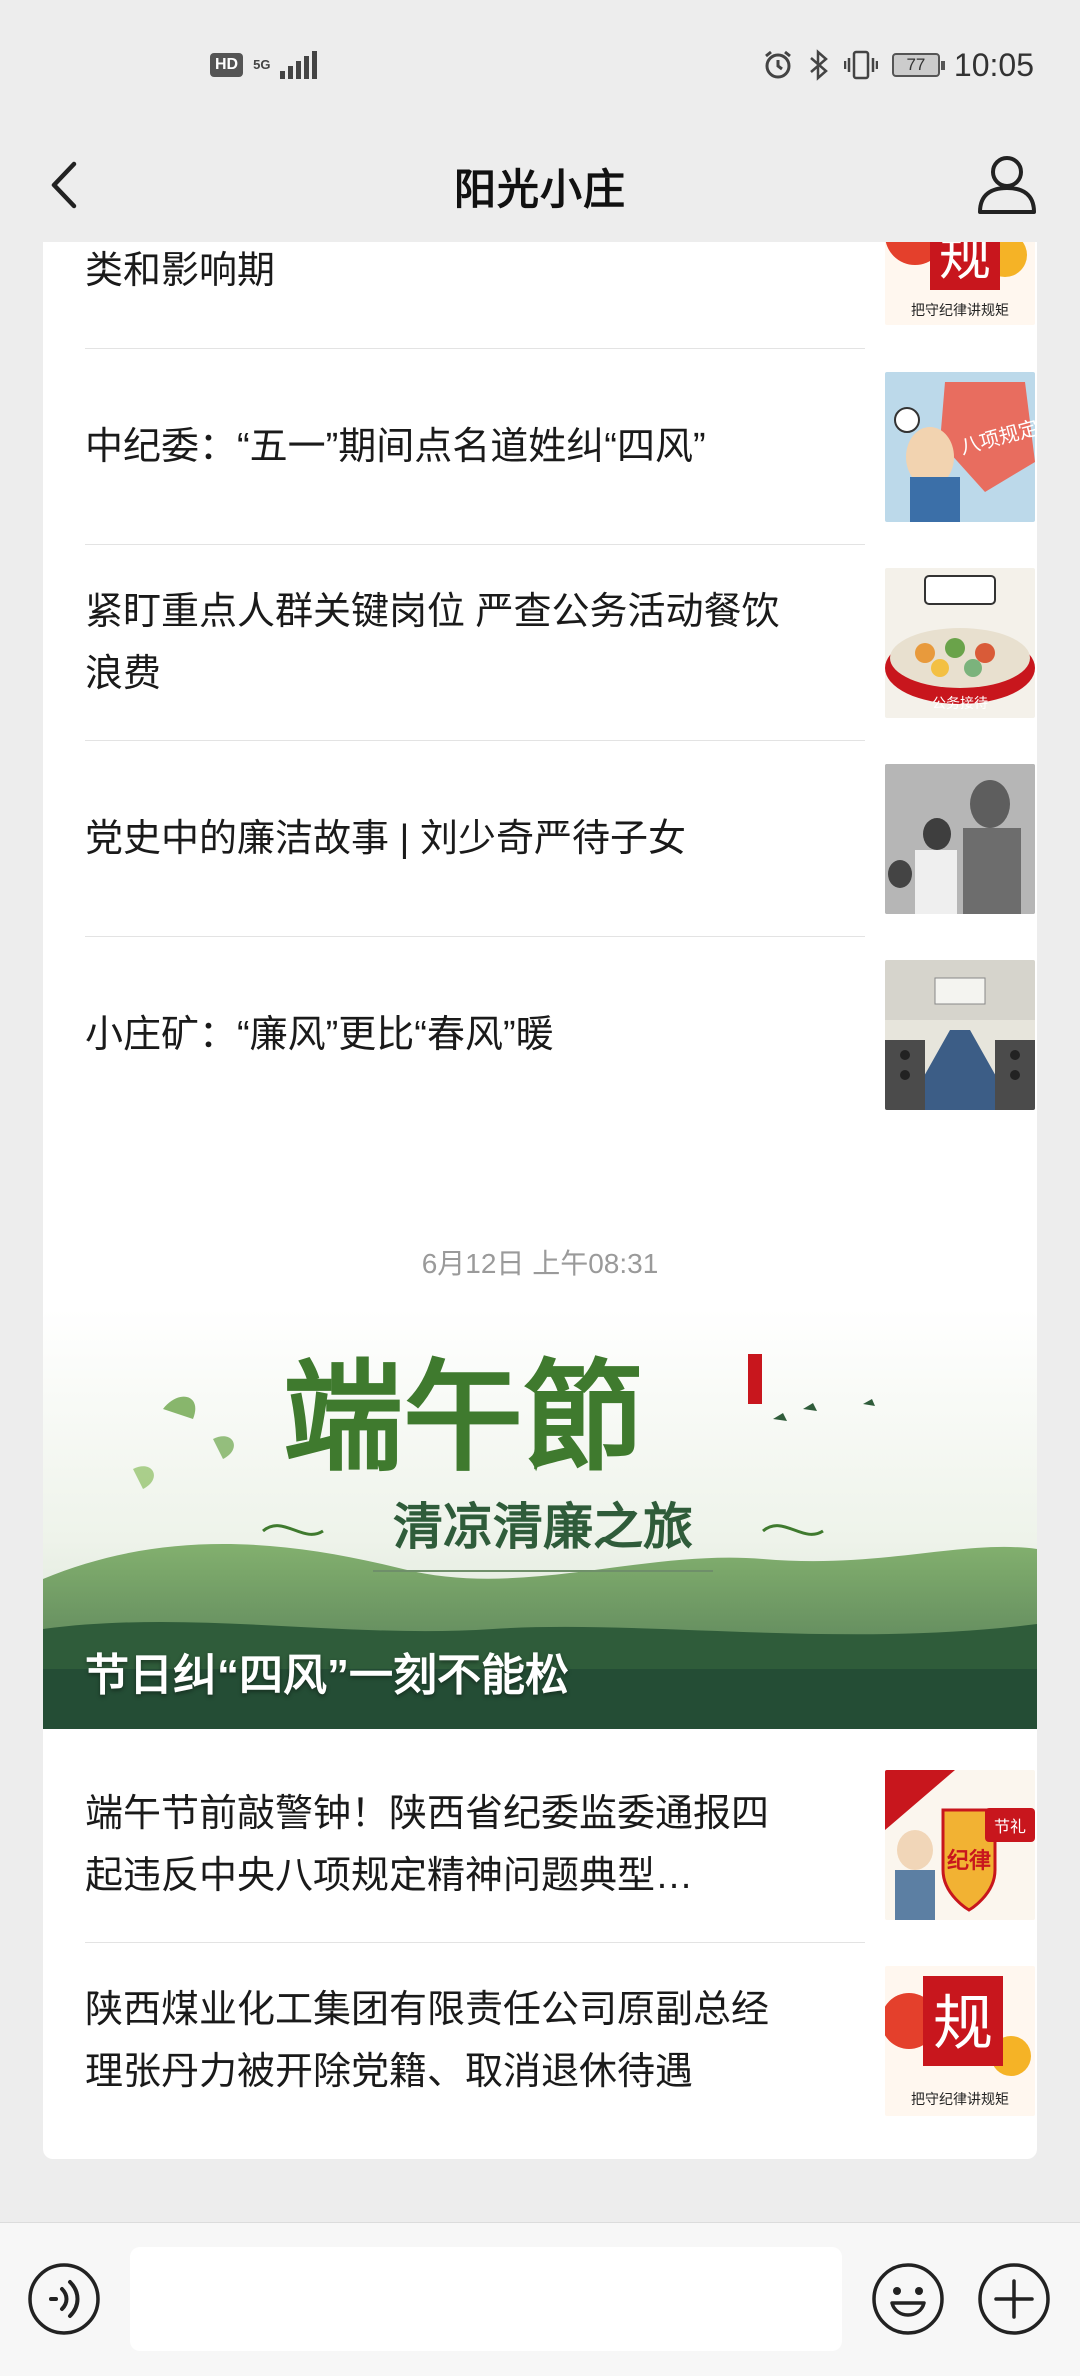  I want to click on network-type: 5G, so click(262, 64).